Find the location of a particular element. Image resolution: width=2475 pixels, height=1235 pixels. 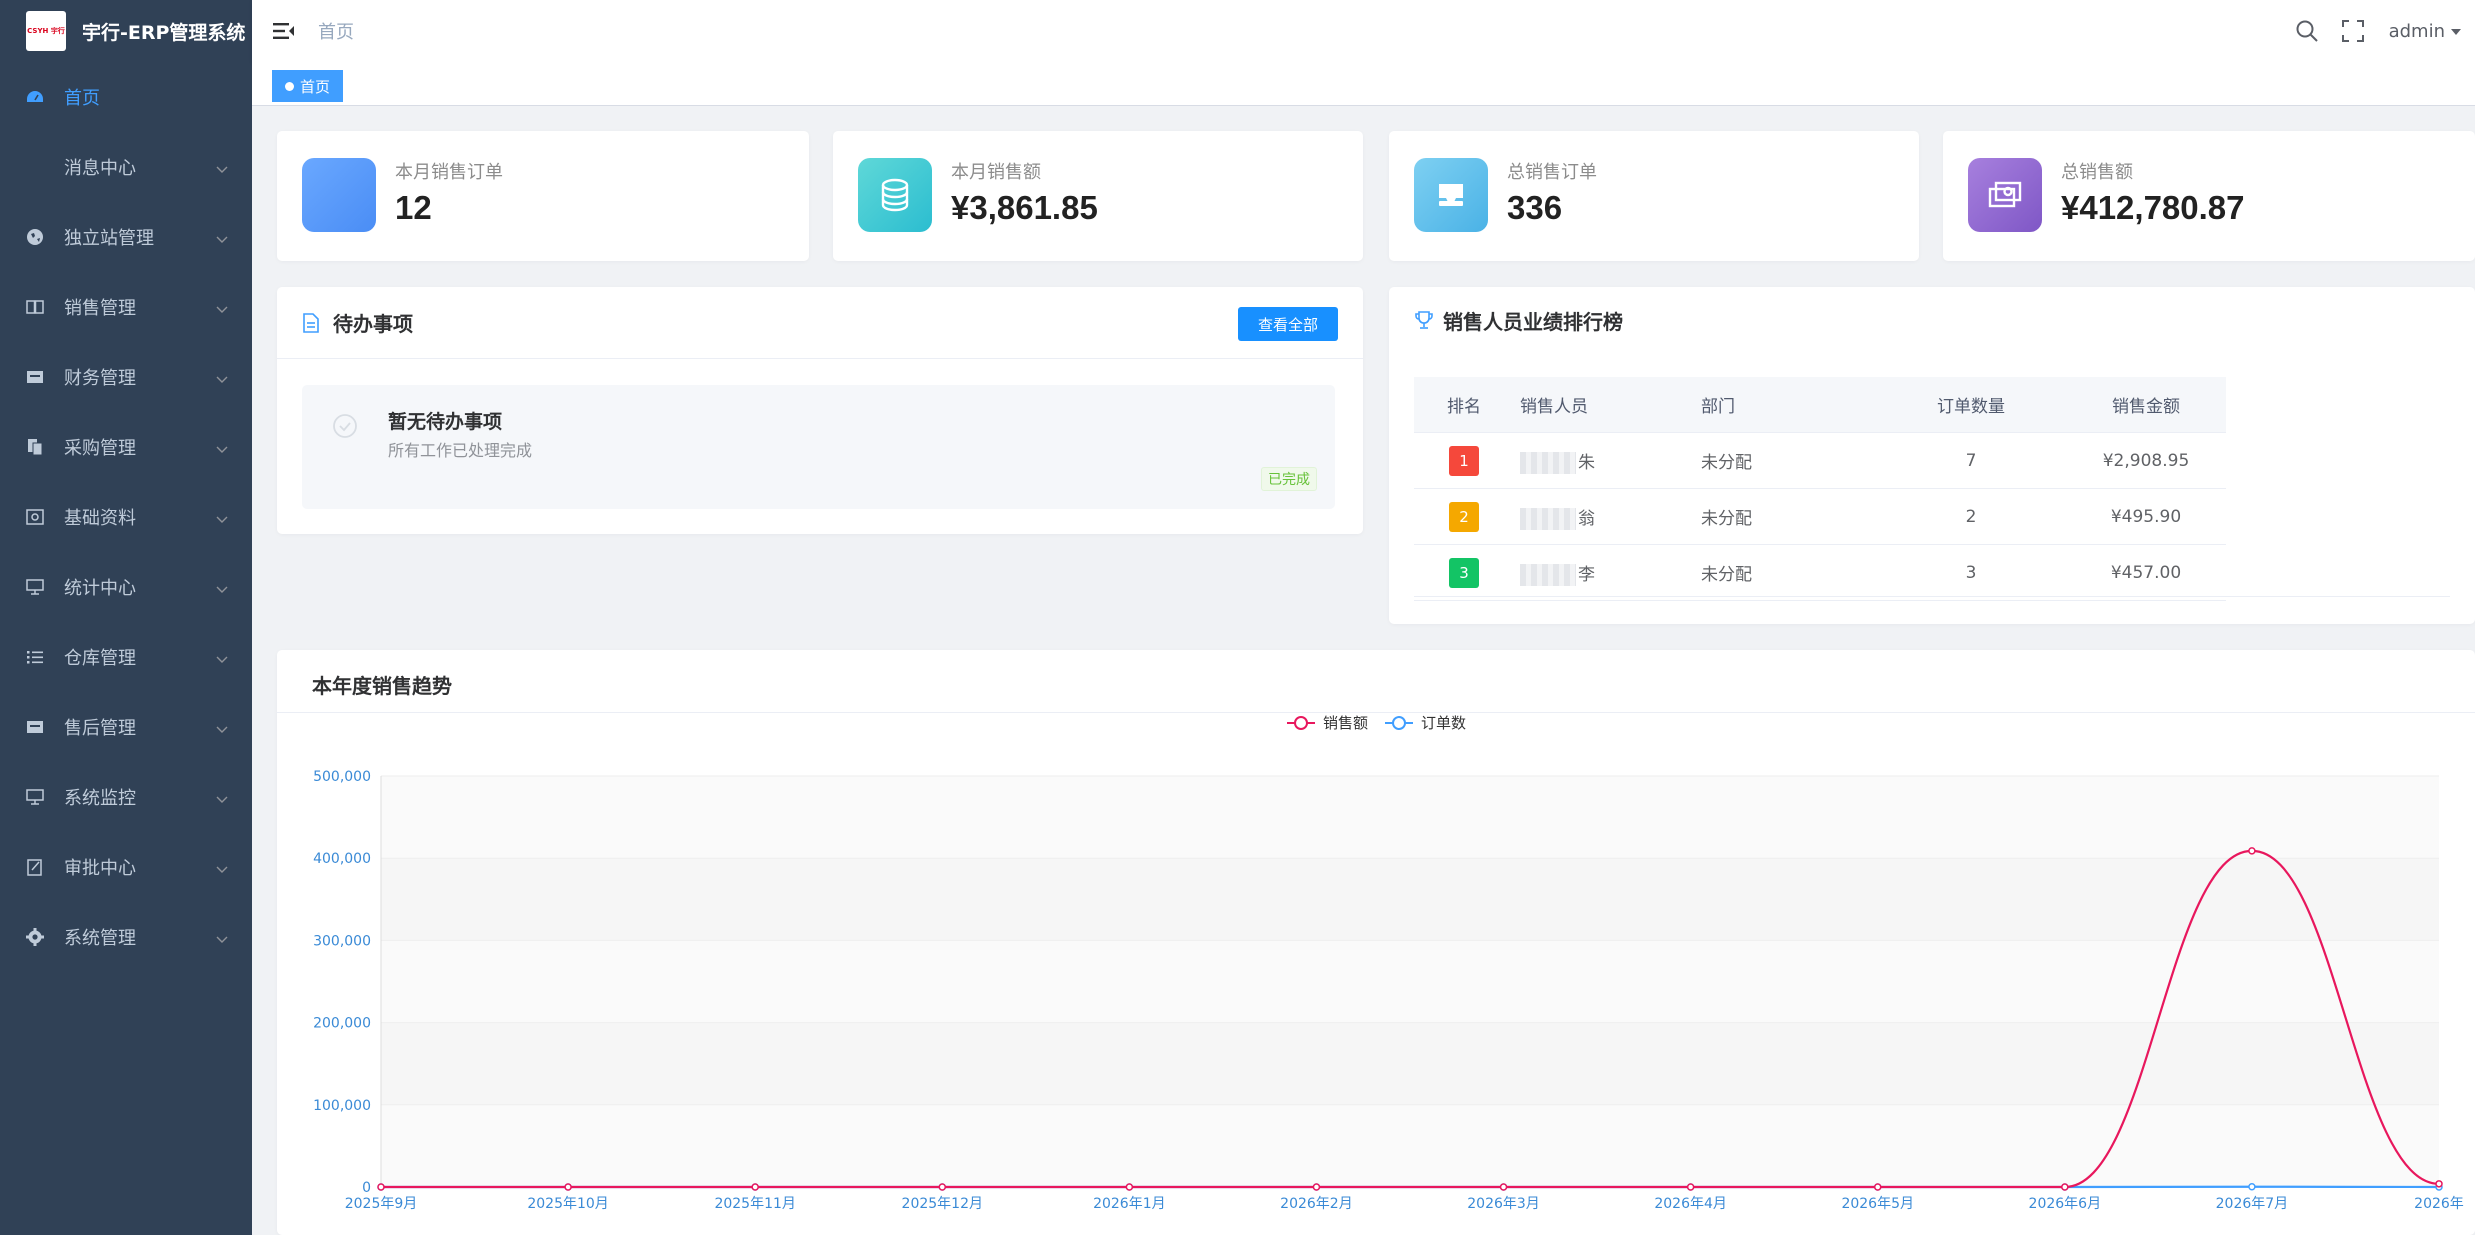

table-row: 3 李 未分配 3 ¥457.00 is located at coordinates (1820, 573).